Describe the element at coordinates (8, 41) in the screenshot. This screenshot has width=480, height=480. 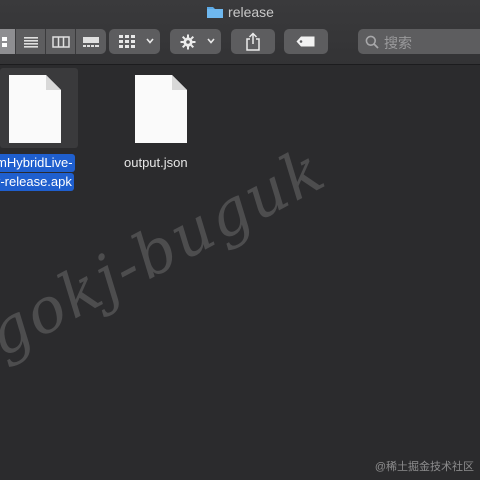
I see `icon-view-button` at that location.